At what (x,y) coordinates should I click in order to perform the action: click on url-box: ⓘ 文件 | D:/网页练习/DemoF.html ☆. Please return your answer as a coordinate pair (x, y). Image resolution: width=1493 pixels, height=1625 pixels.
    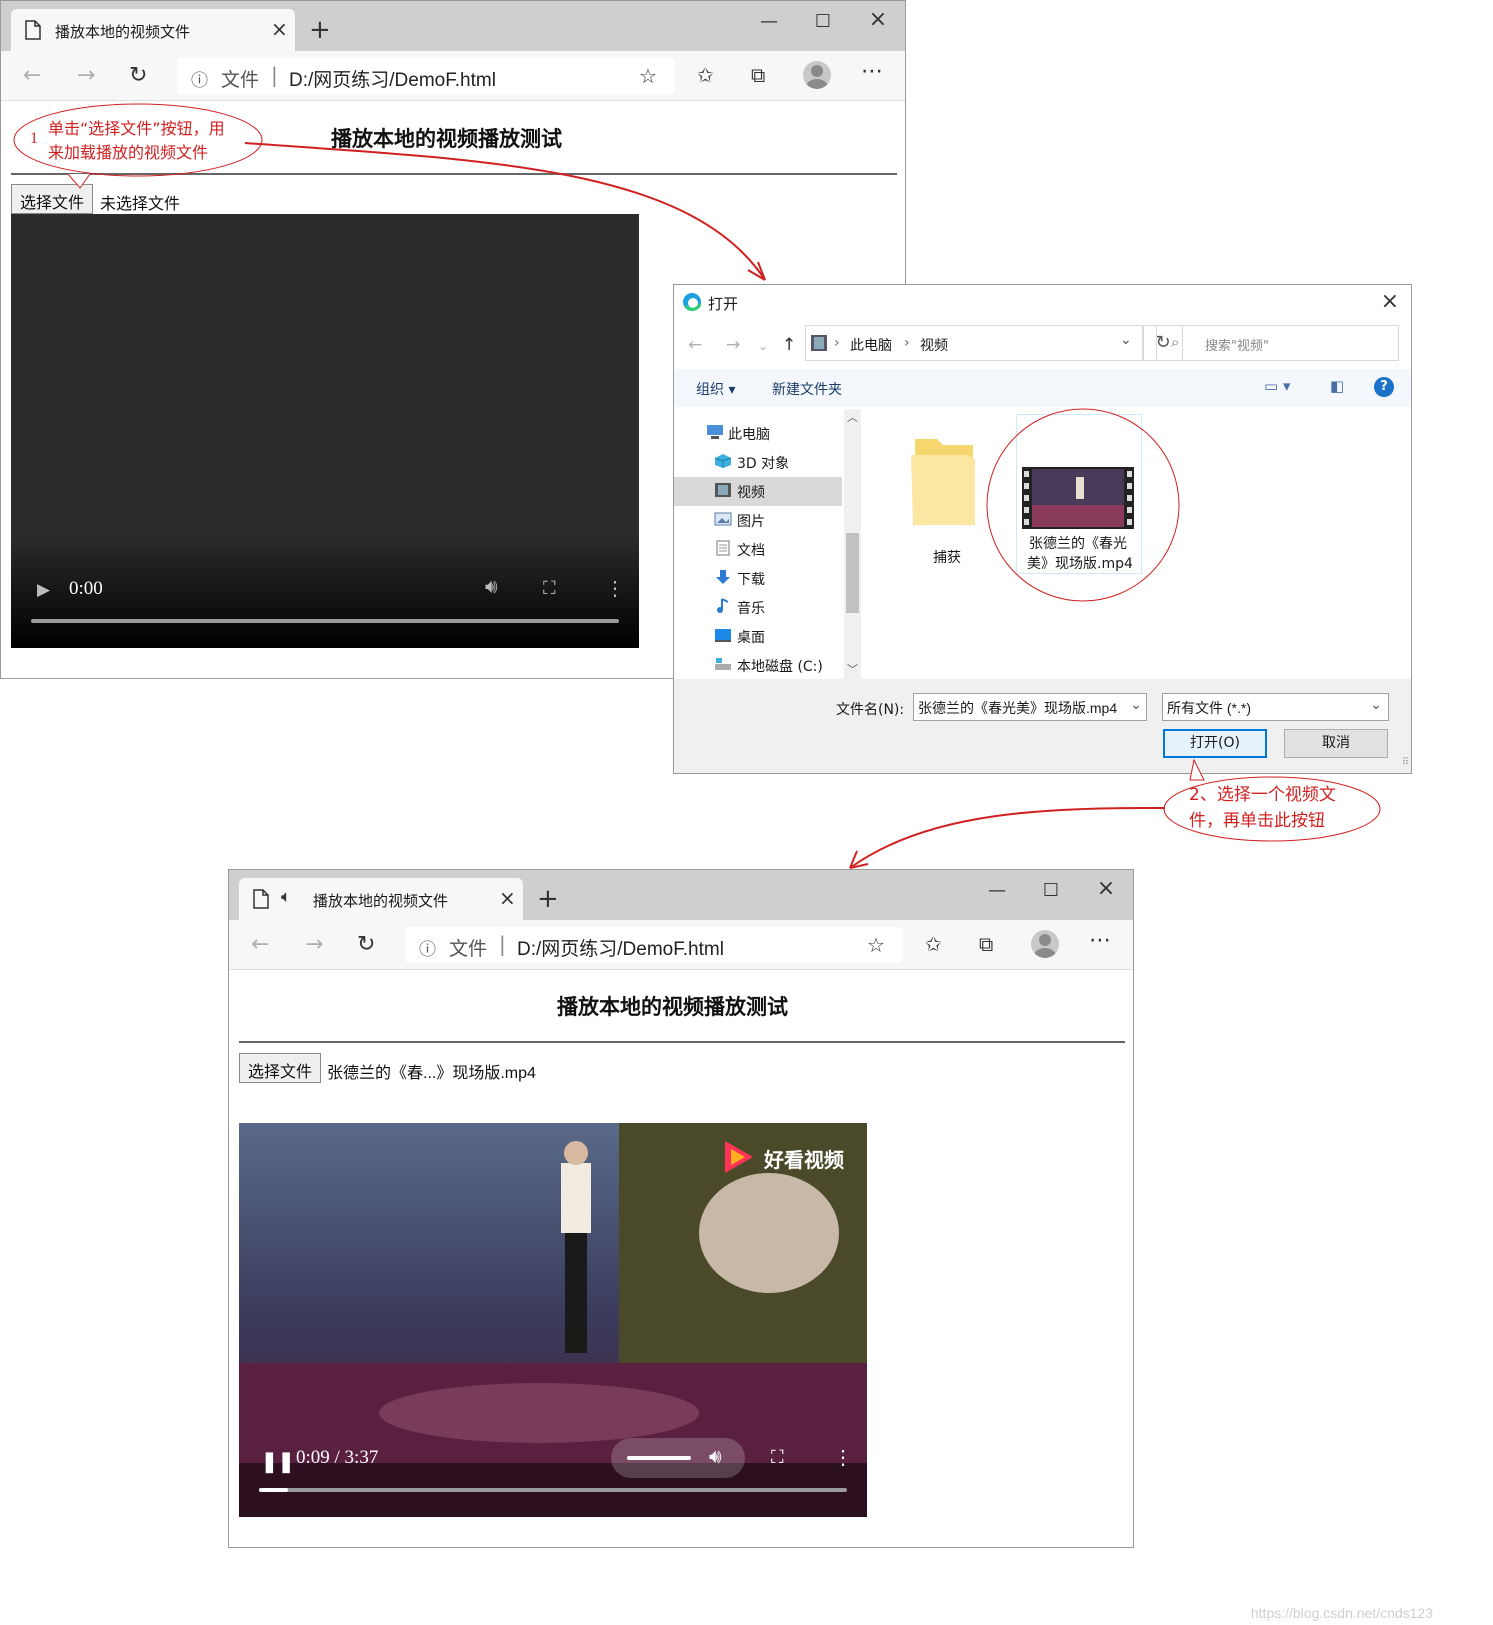
    Looking at the image, I should click on (654, 945).